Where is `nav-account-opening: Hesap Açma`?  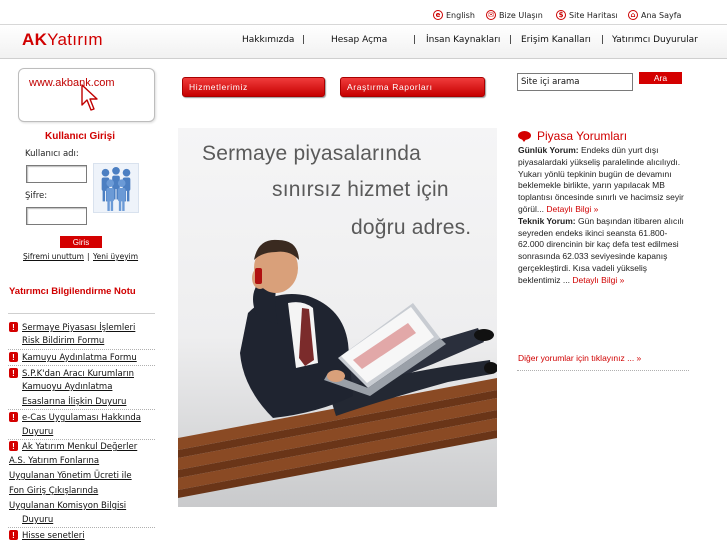
nav-account-opening: Hesap Açma is located at coordinates (359, 40).